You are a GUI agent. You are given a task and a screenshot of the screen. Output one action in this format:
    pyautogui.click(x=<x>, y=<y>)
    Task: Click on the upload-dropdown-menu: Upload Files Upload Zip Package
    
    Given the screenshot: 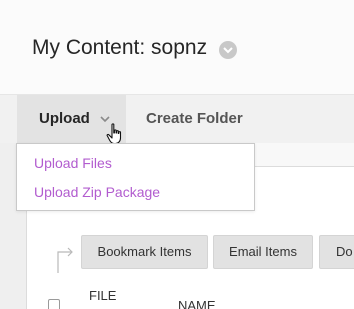 What is the action you would take?
    pyautogui.click(x=135, y=177)
    